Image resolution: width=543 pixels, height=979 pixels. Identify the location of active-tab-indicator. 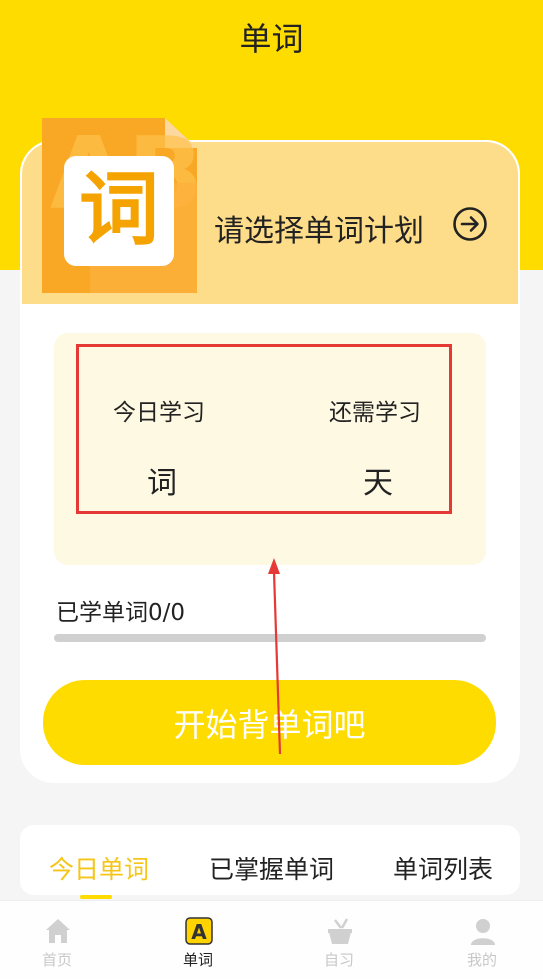
(96, 897).